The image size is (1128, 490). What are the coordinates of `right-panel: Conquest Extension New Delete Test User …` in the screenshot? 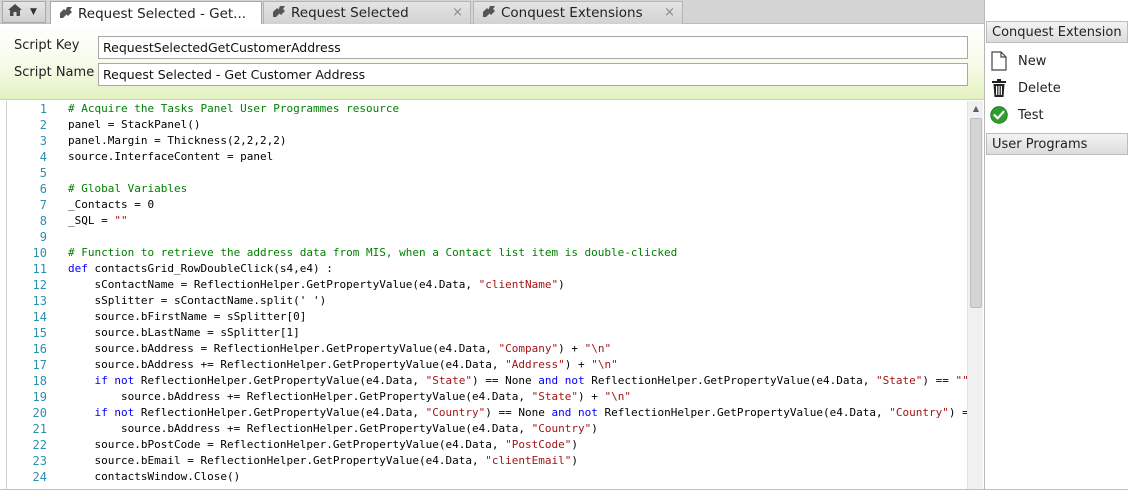 It's located at (1056, 245).